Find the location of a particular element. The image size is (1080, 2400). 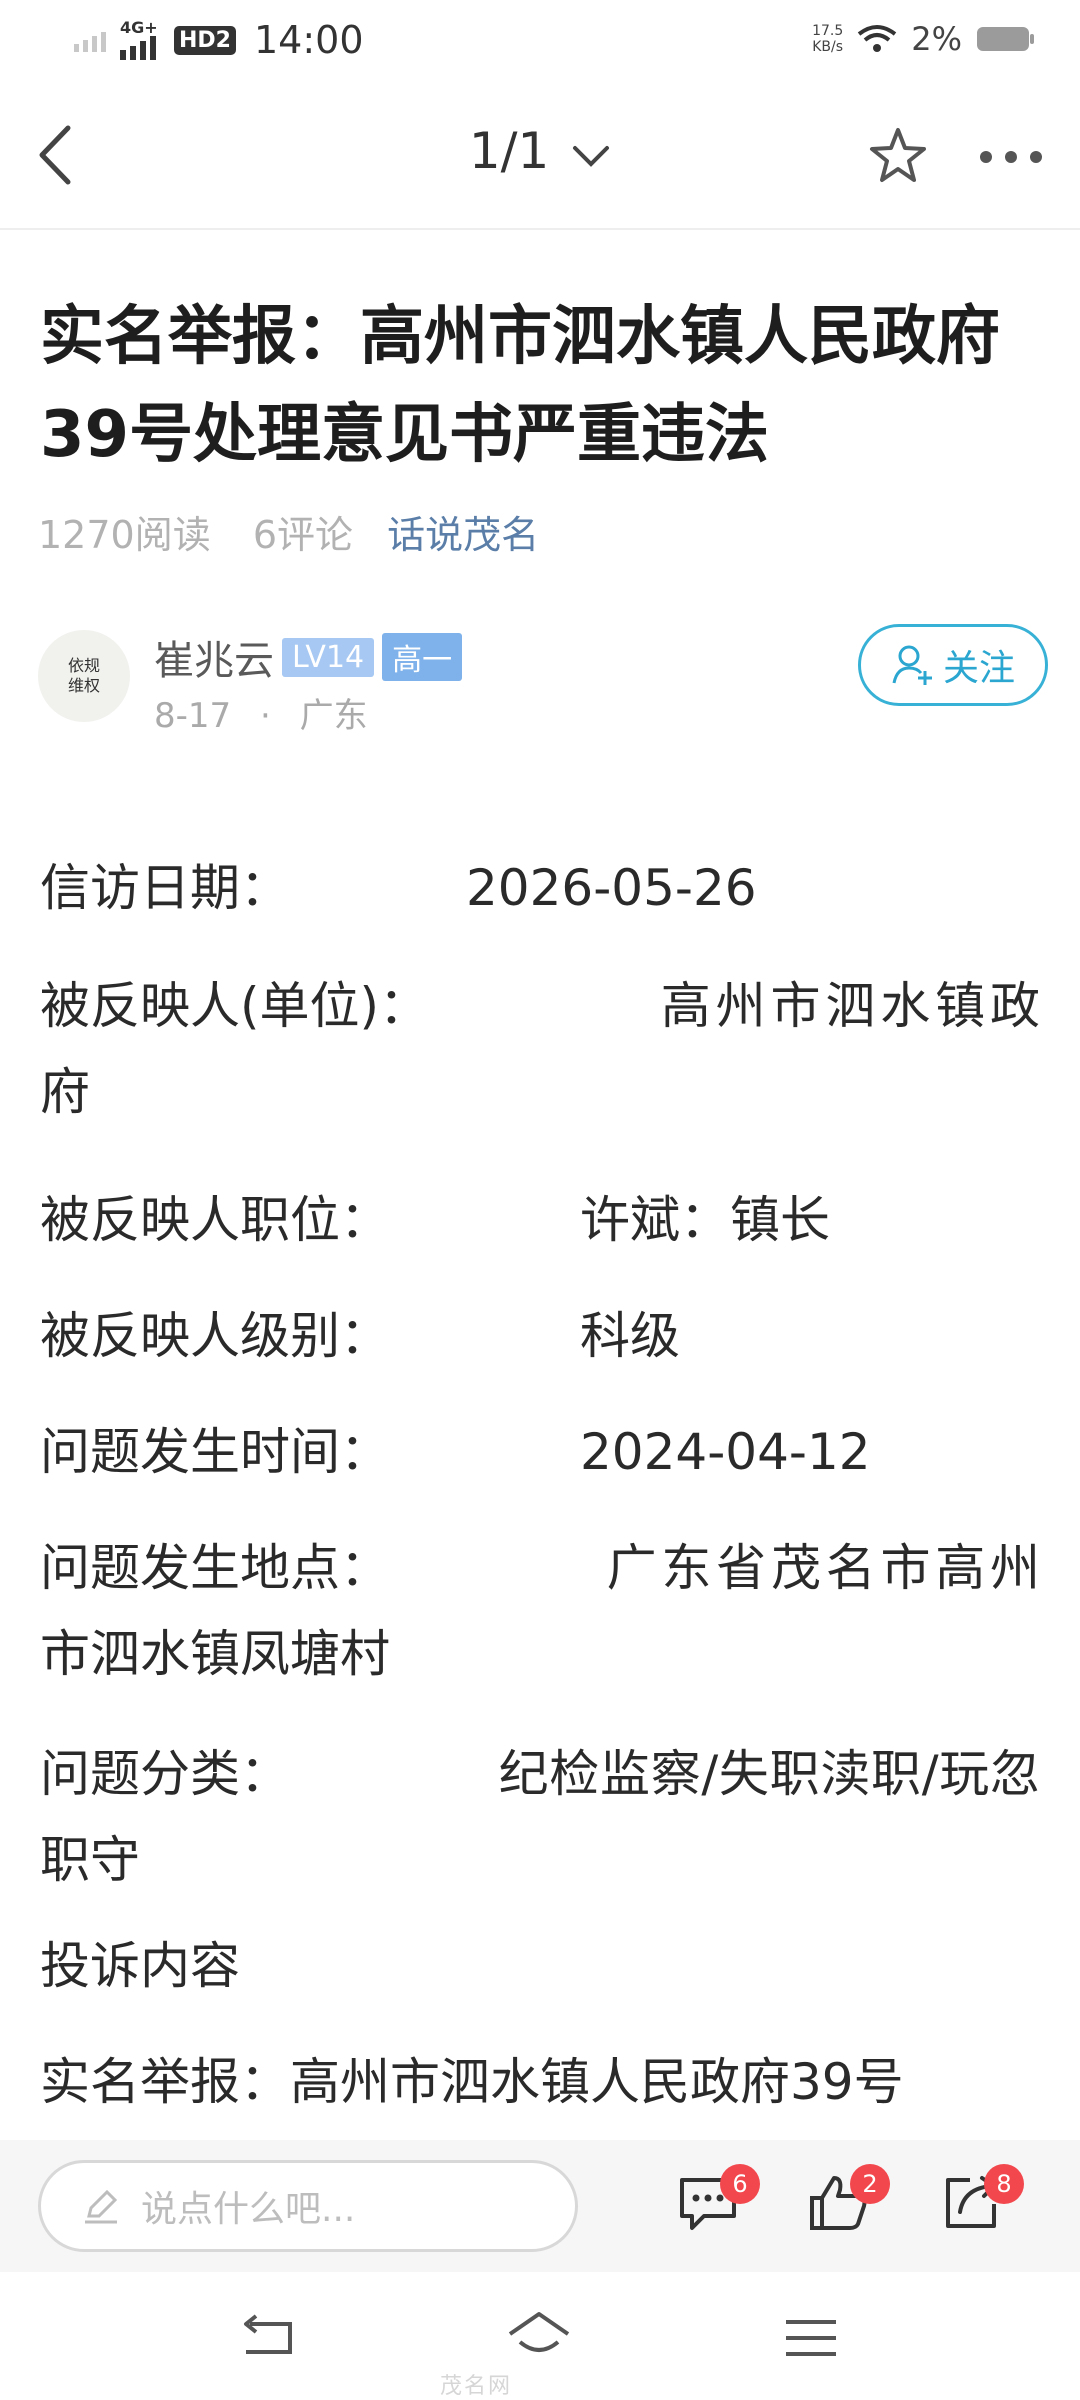

comment-bar: 说点什么吧... 6 2 8 is located at coordinates (540, 2206).